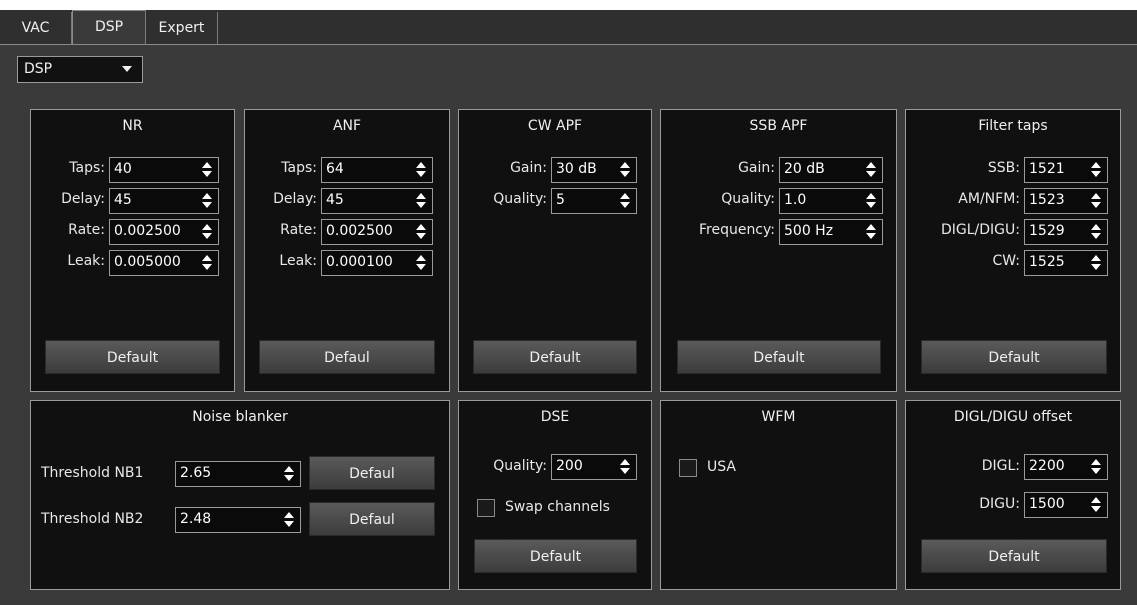 This screenshot has height=605, width=1137. Describe the element at coordinates (1047, 504) in the screenshot. I see `digu-offset-value: 1500` at that location.